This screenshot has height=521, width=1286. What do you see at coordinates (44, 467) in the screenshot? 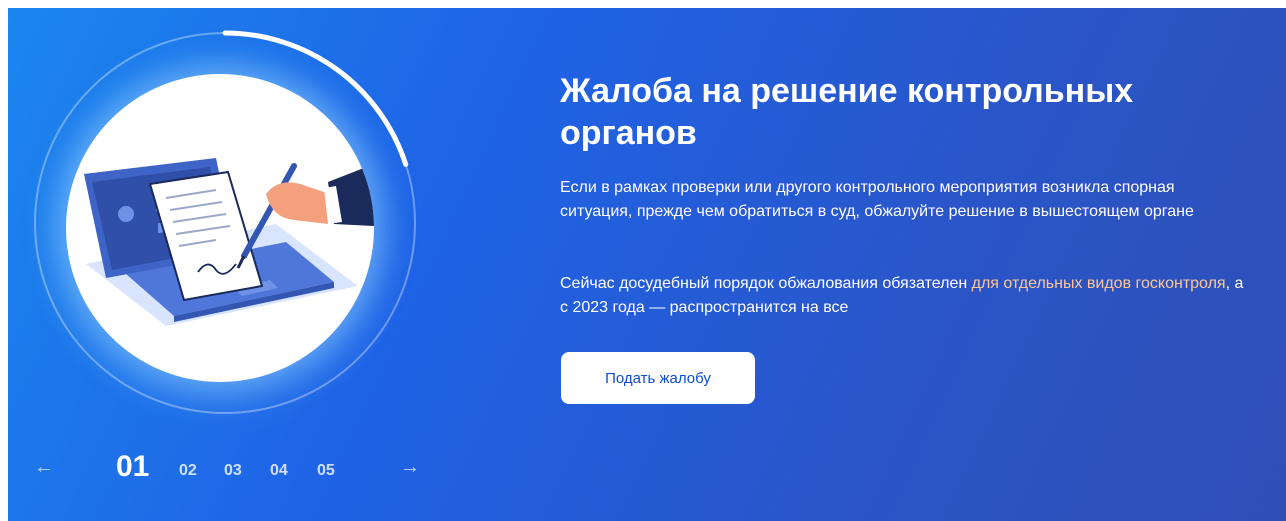
I see `arrow-left-icon: ←` at bounding box center [44, 467].